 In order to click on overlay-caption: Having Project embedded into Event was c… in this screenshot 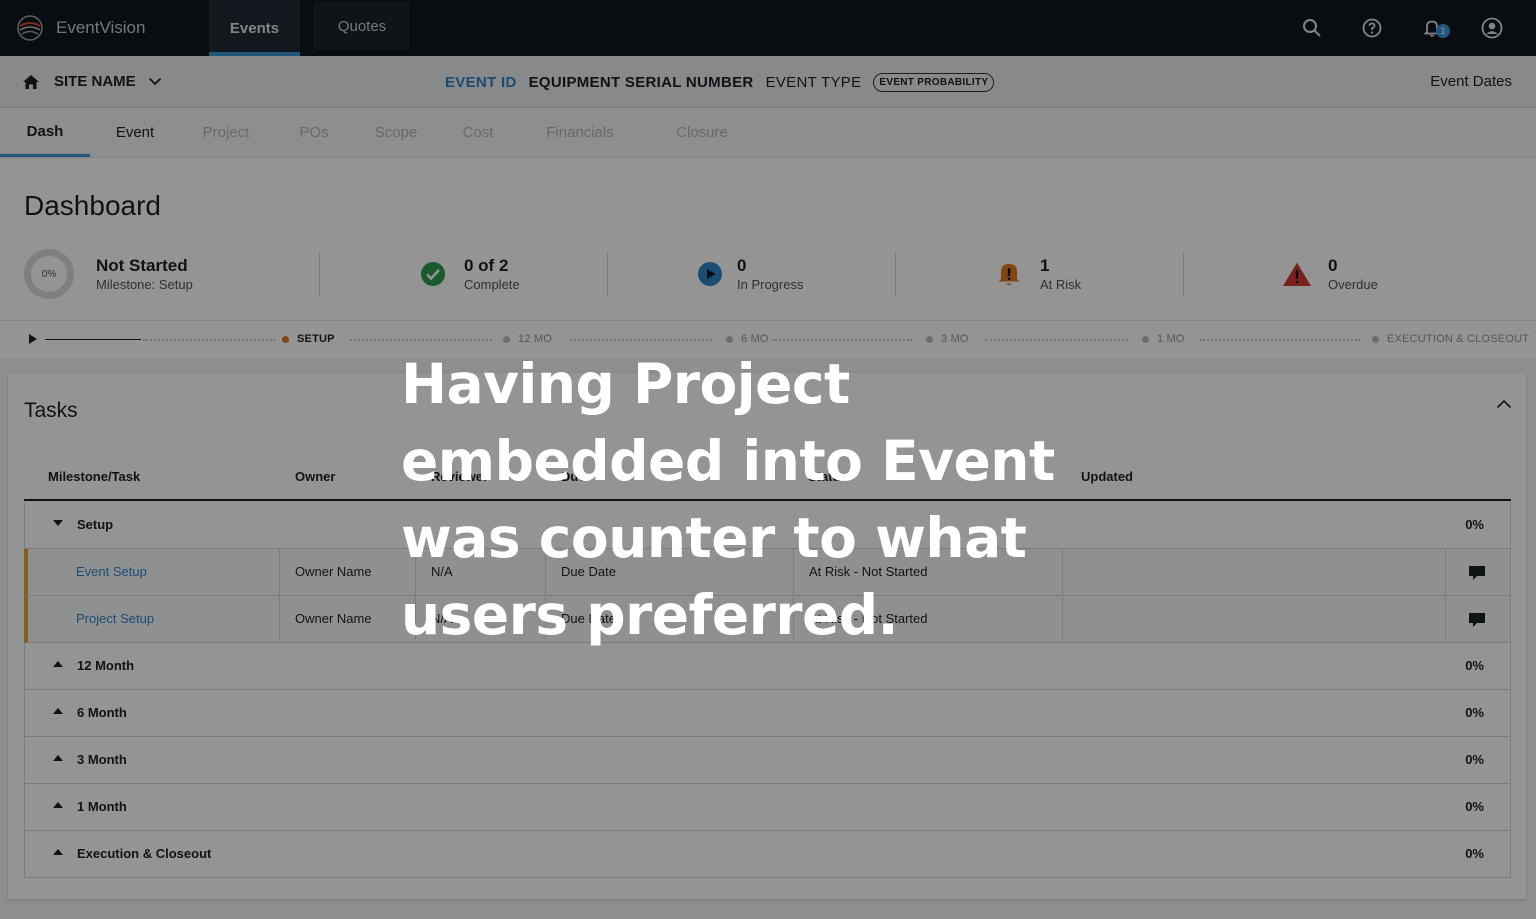, I will do `click(728, 499)`.